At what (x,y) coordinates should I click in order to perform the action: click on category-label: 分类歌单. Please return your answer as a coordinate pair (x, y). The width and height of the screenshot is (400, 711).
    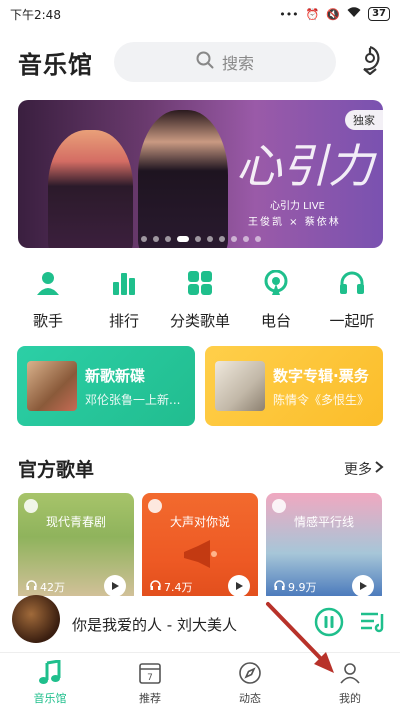
    Looking at the image, I should click on (199, 321).